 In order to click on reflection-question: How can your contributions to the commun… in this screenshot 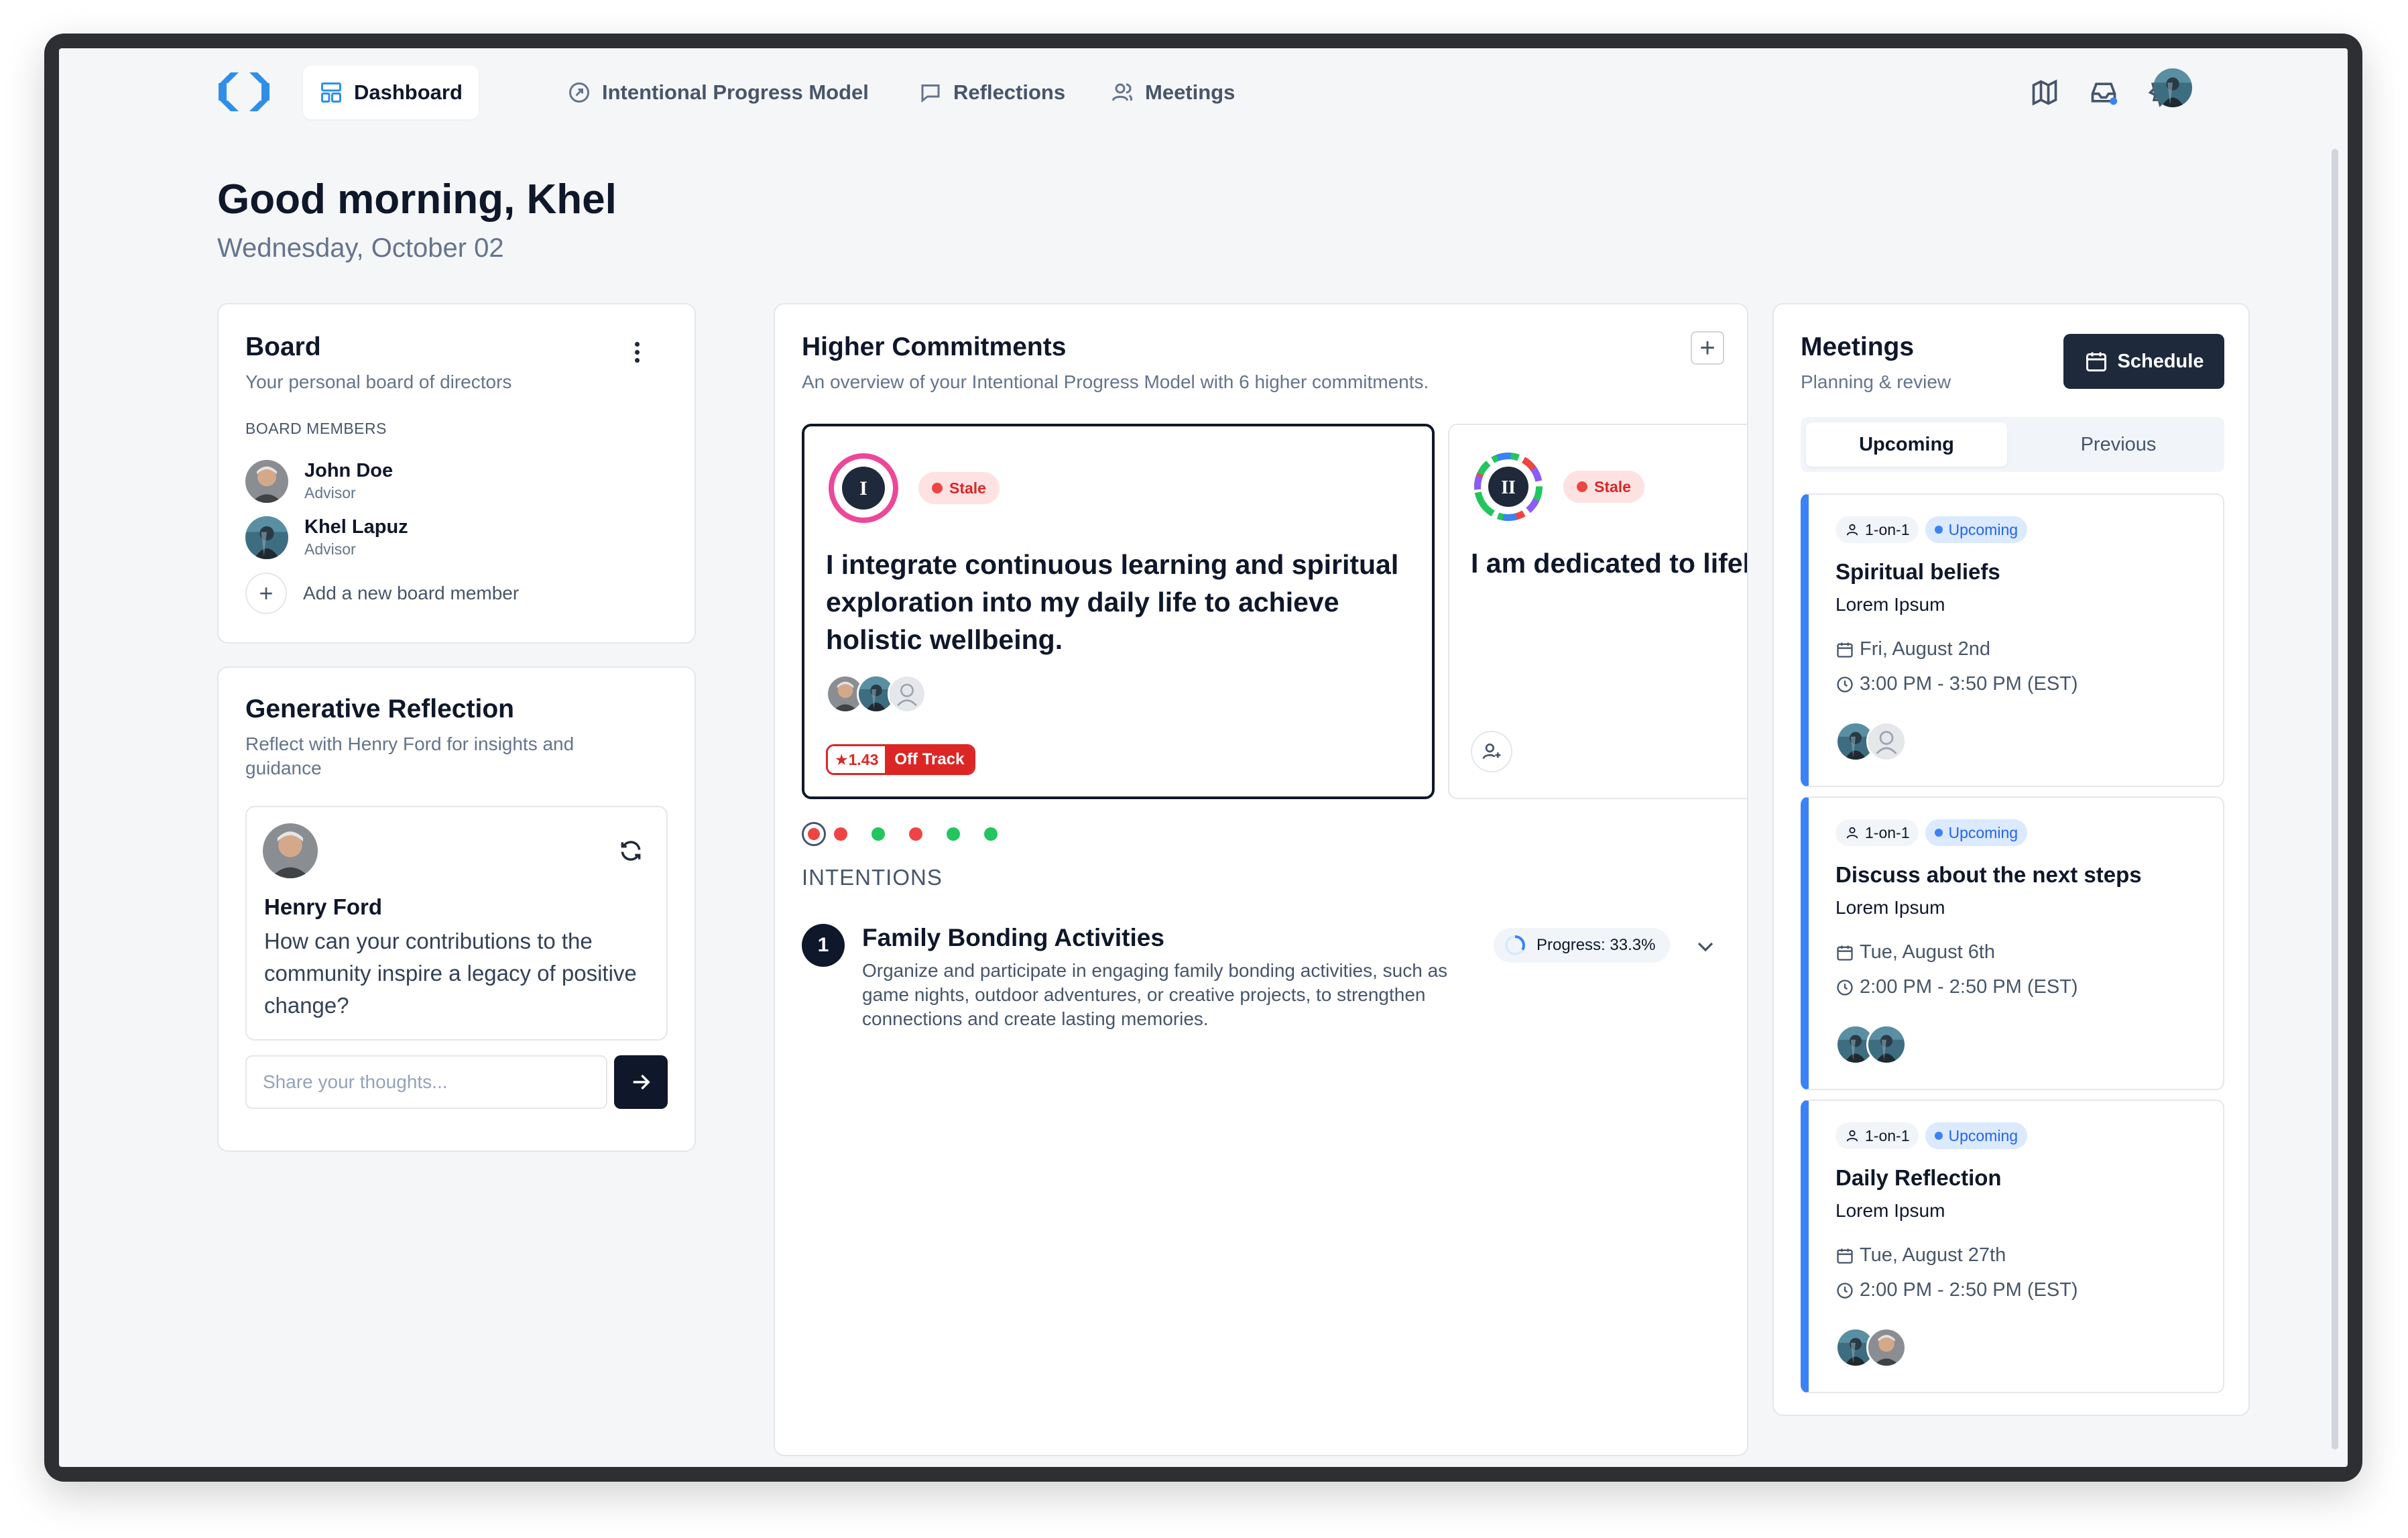, I will do `click(450, 973)`.